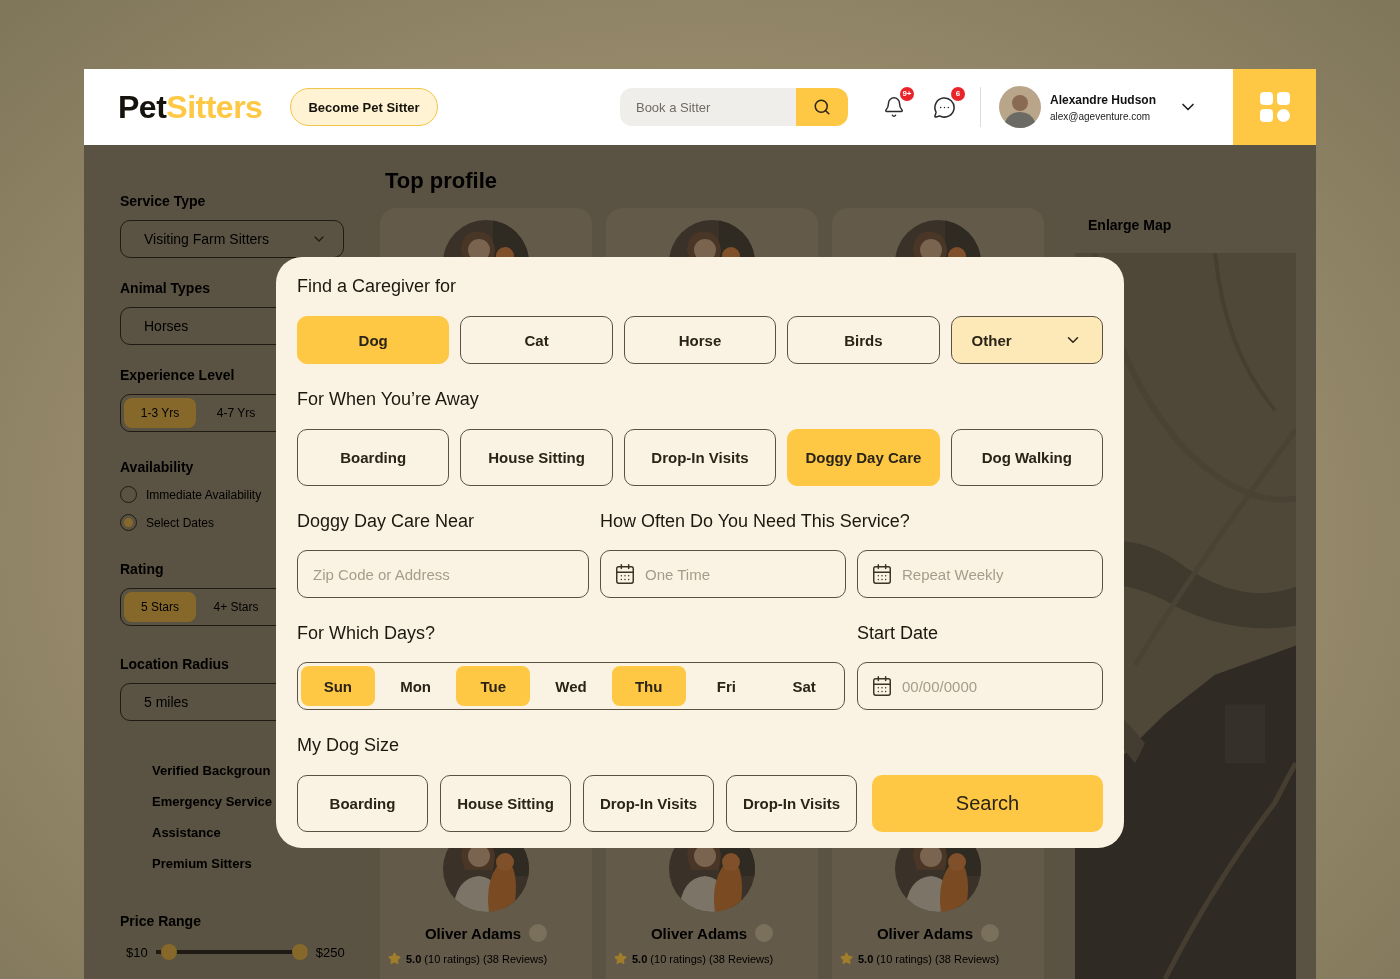 The width and height of the screenshot is (1400, 979). What do you see at coordinates (204, 494) in the screenshot?
I see `radio-label: Immediate Availability` at bounding box center [204, 494].